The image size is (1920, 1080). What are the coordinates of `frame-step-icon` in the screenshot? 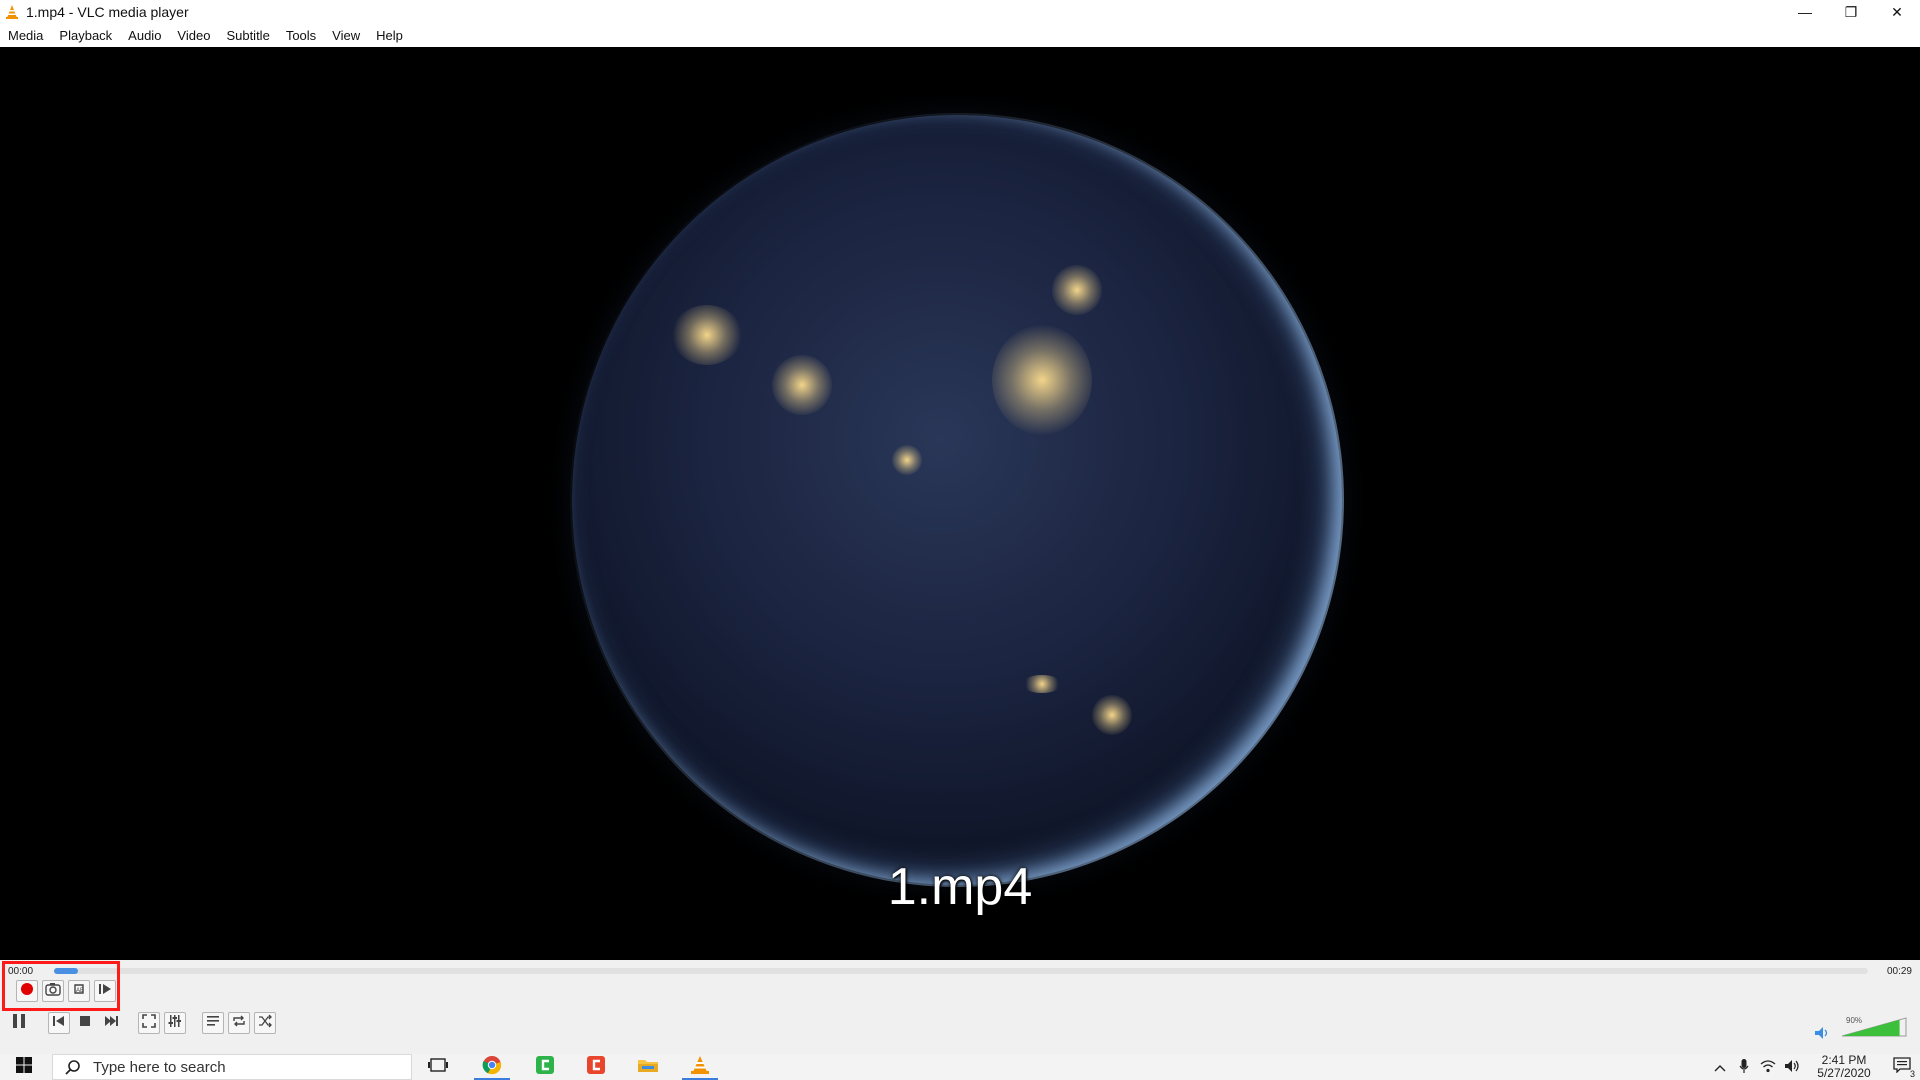 It's located at (105, 991).